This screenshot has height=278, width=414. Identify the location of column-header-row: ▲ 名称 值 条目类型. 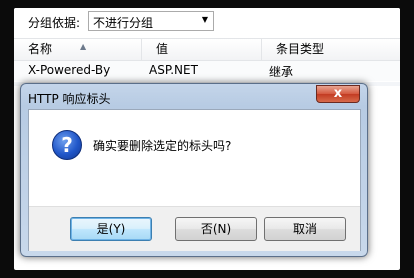
(207, 49).